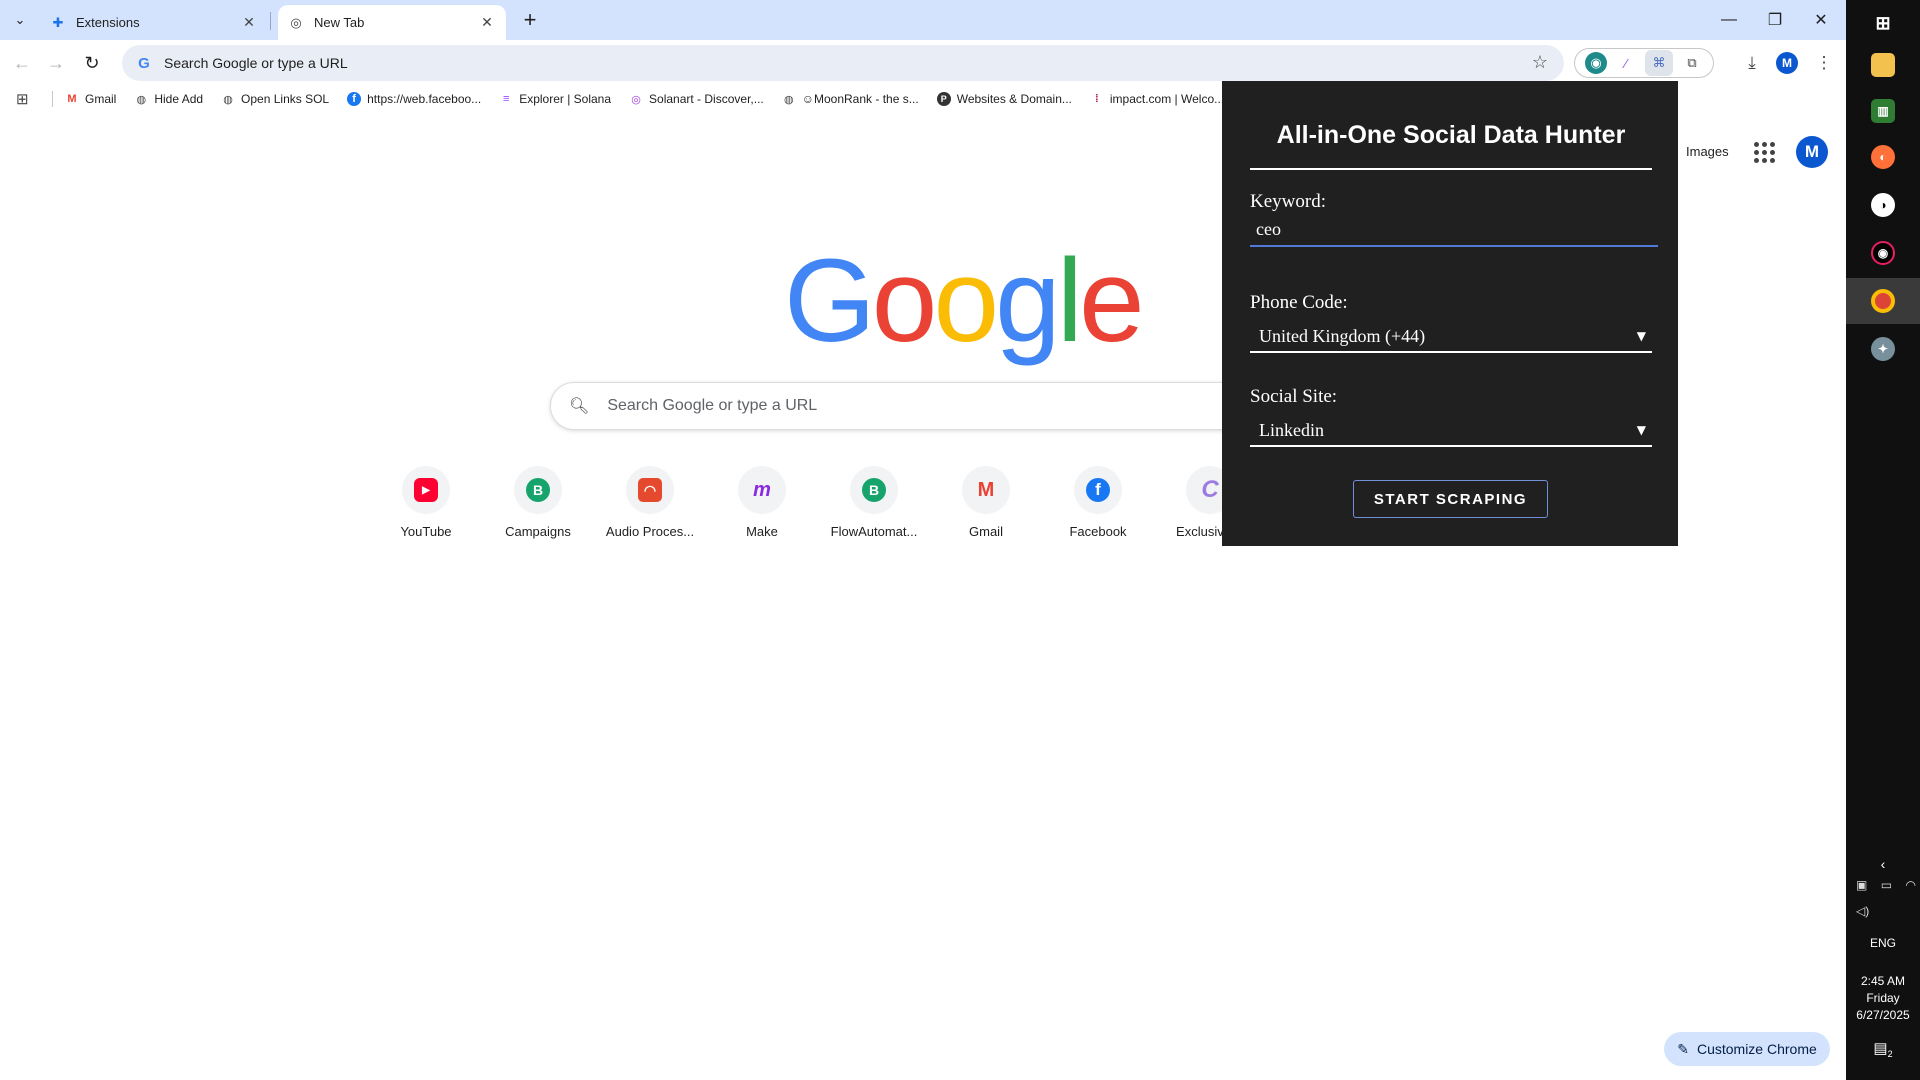 This screenshot has width=1920, height=1080. What do you see at coordinates (1626, 63) in the screenshot?
I see `pen-extension-icon: ⁄` at bounding box center [1626, 63].